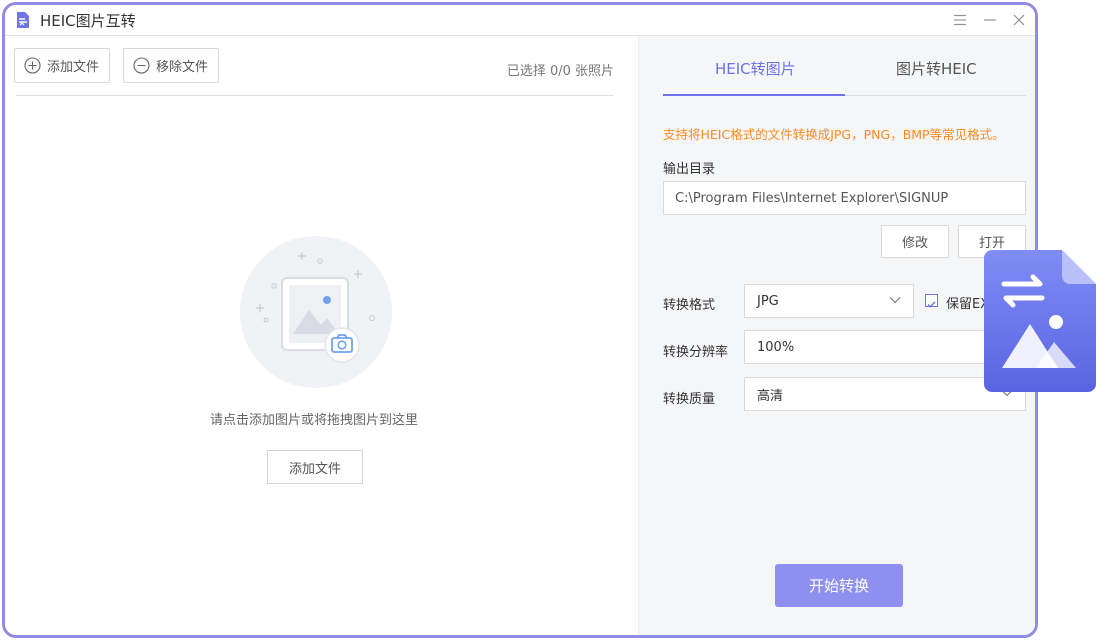  I want to click on quality-value: 高清, so click(770, 396).